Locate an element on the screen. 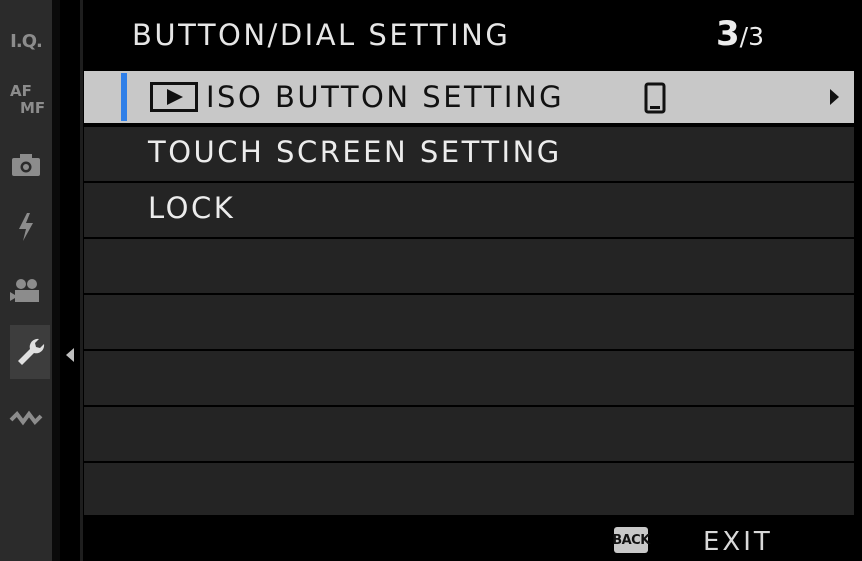 This screenshot has width=862, height=561. sidebar-item-flash is located at coordinates (26, 227).